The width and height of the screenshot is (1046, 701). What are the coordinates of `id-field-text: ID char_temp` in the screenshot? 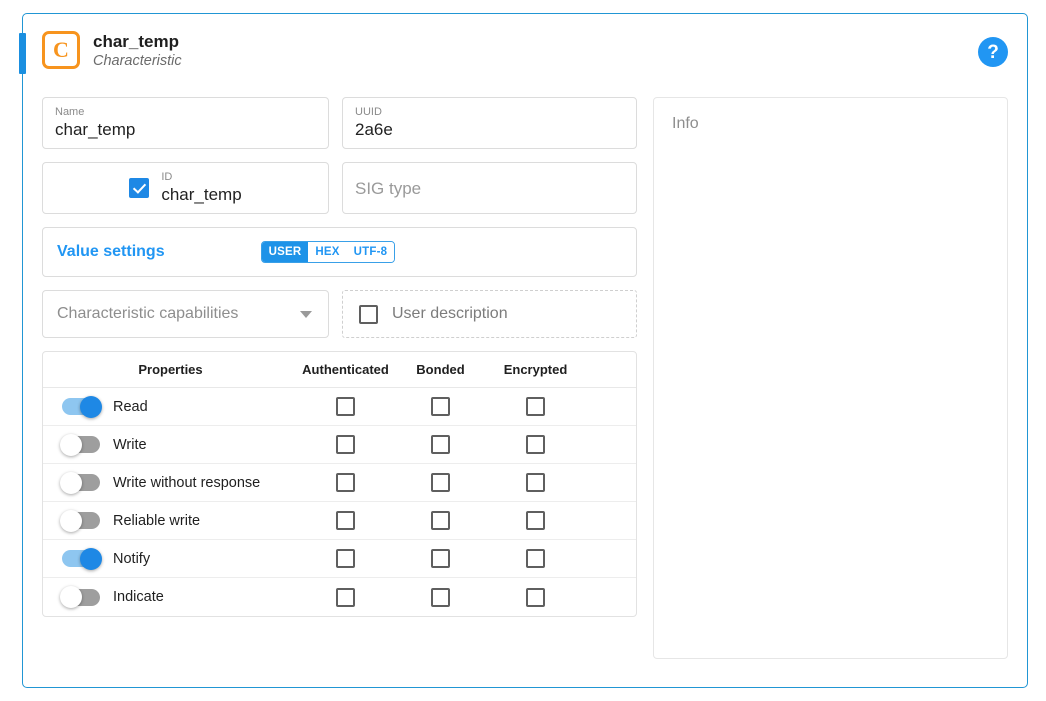 It's located at (201, 188).